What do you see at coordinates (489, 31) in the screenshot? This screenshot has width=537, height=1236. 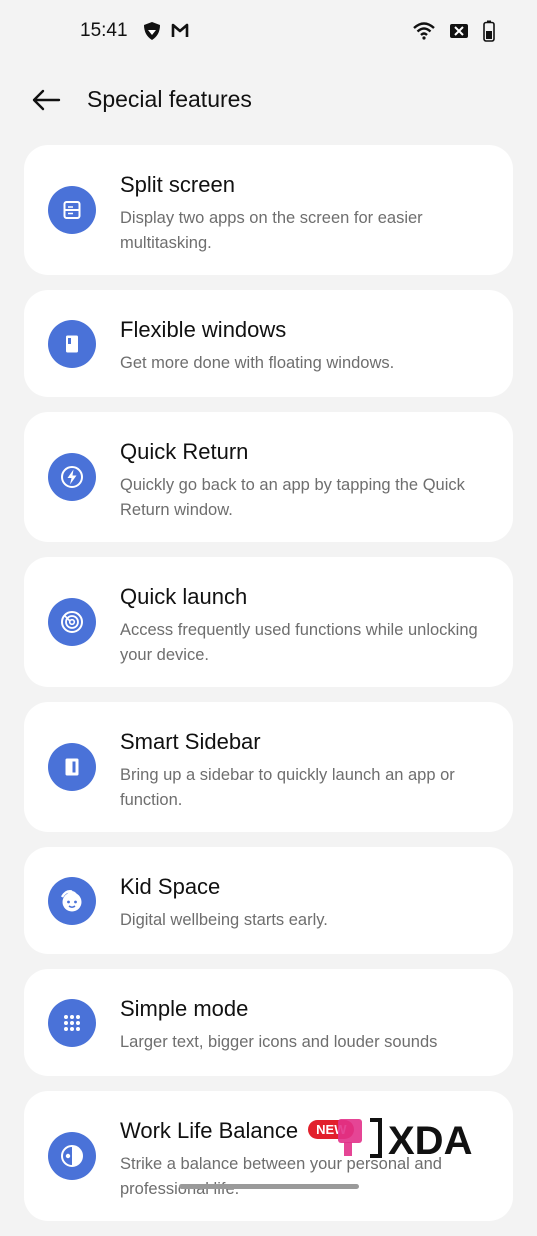 I see `battery-icon` at bounding box center [489, 31].